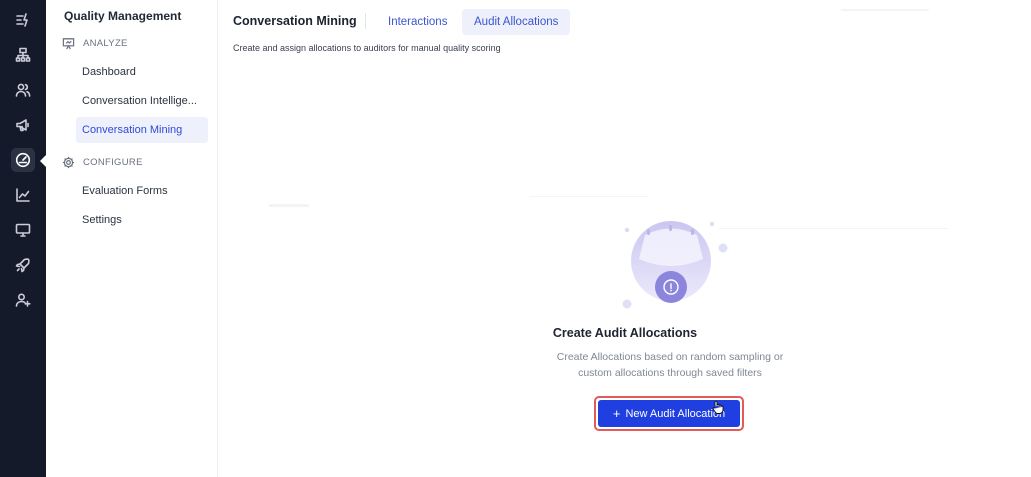 The width and height of the screenshot is (1031, 477). I want to click on empty-state-illustration, so click(675, 265).